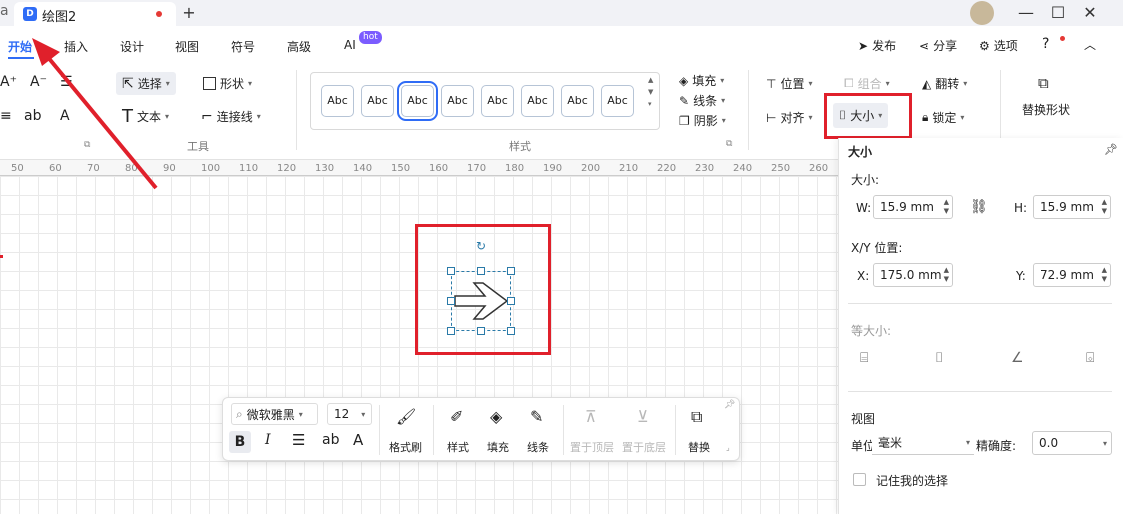  Describe the element at coordinates (1046, 109) in the screenshot. I see `replace-shape-button: 替换形状` at that location.